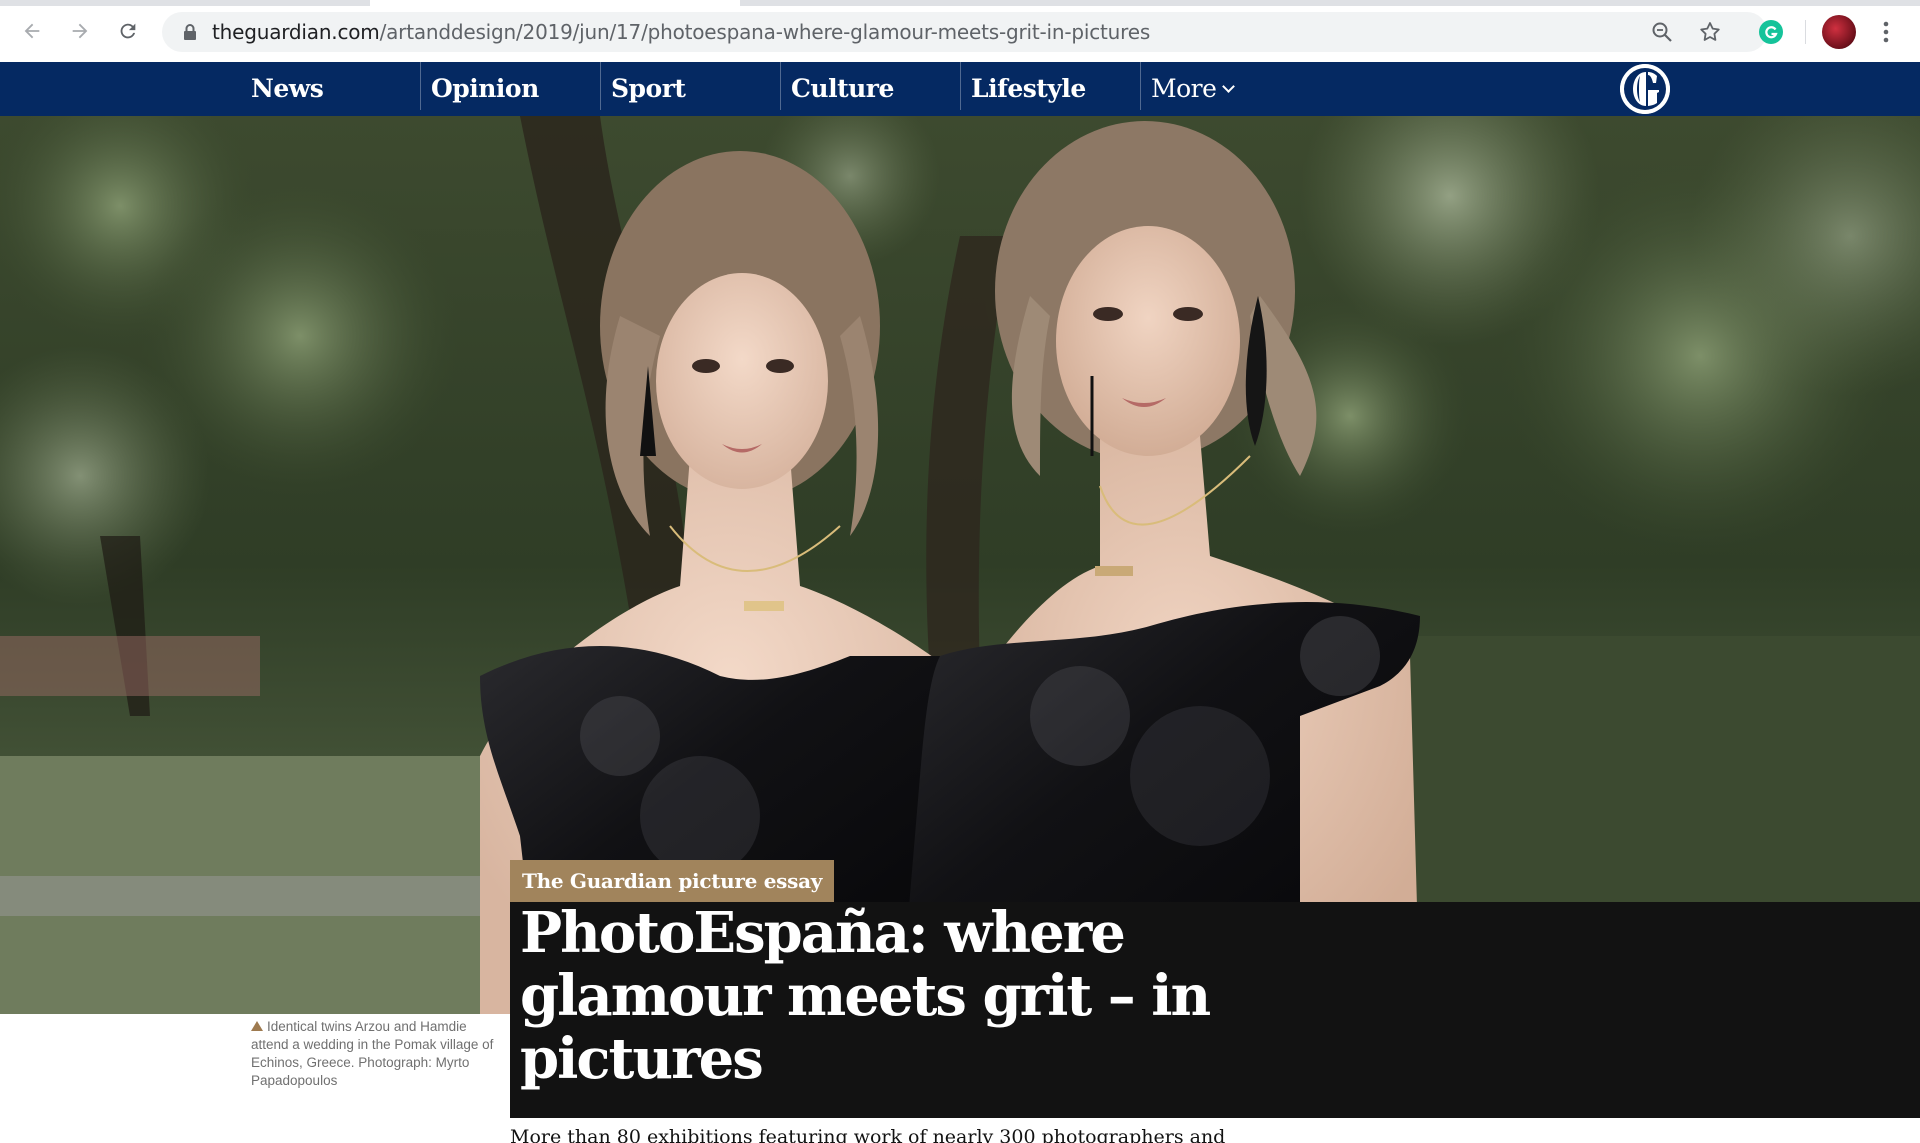 Image resolution: width=1920 pixels, height=1143 pixels. I want to click on nav-more-button: More, so click(1193, 89).